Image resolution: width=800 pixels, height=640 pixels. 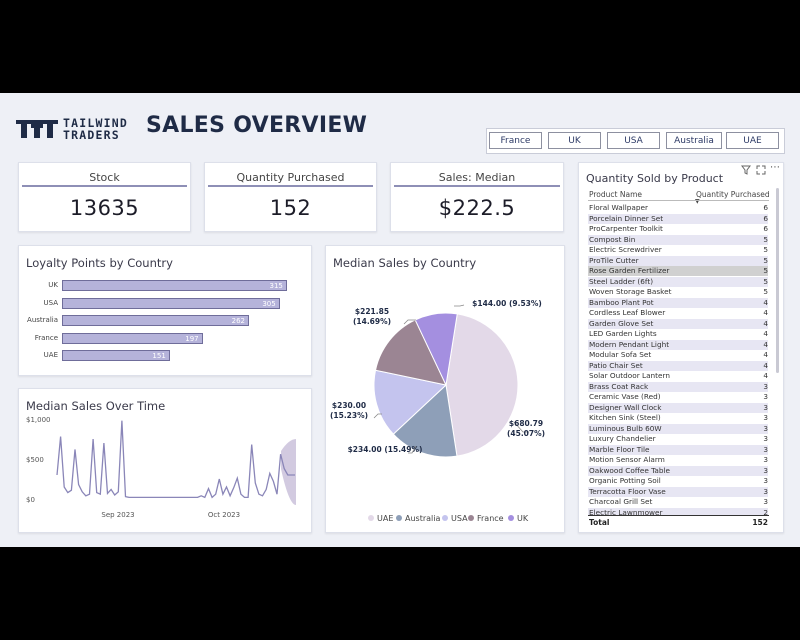 What do you see at coordinates (175, 459) in the screenshot?
I see `median-sales-line` at bounding box center [175, 459].